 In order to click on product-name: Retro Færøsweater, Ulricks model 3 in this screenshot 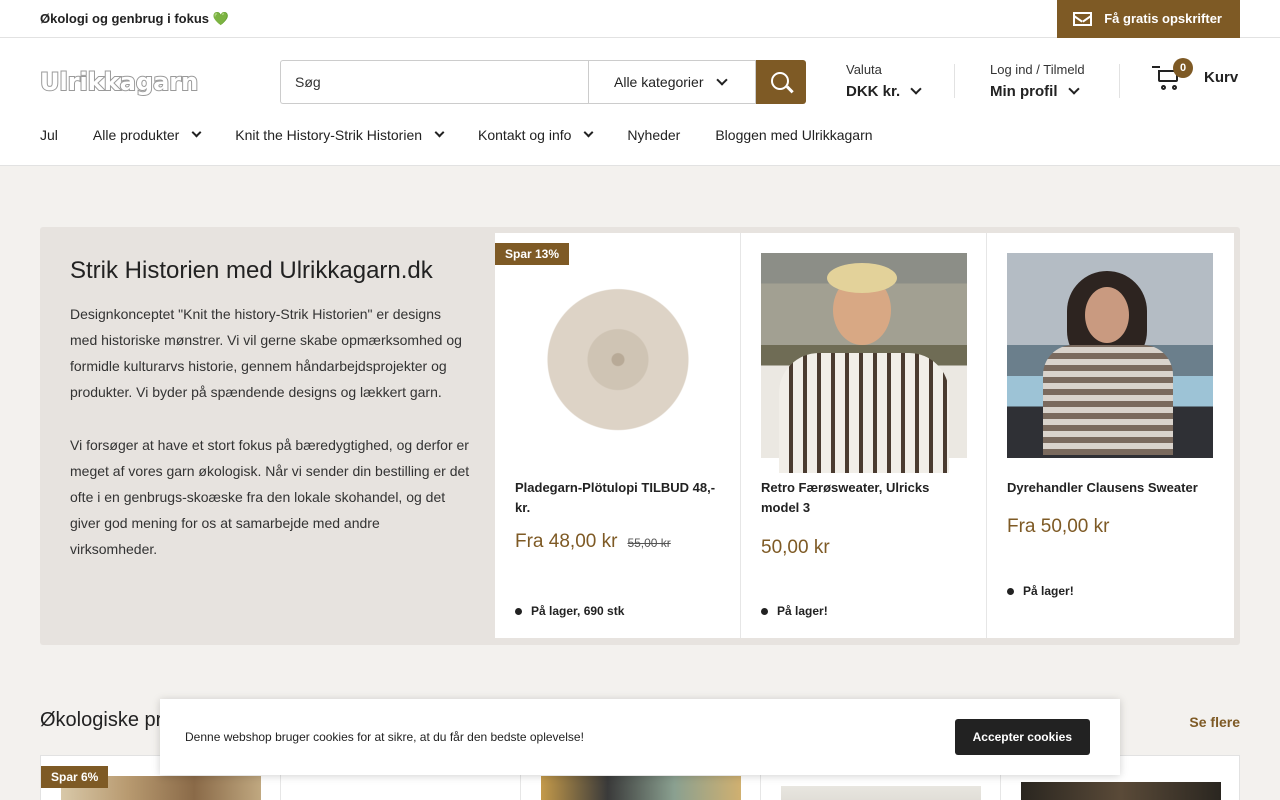, I will do `click(864, 498)`.